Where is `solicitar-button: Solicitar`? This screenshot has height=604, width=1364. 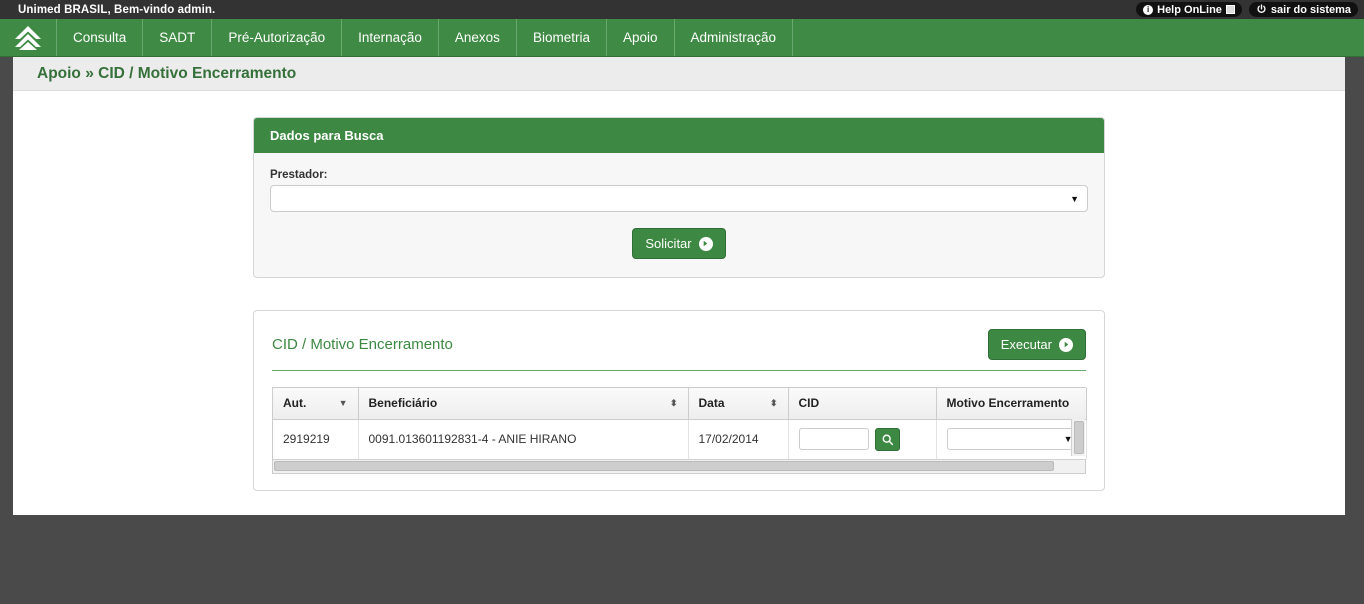 solicitar-button: Solicitar is located at coordinates (679, 243).